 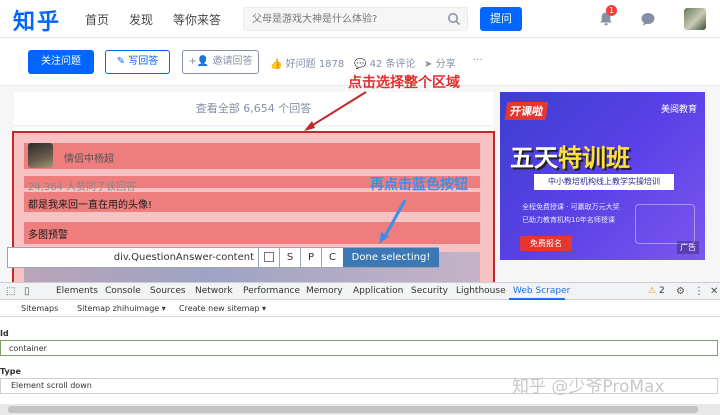 I want to click on comment-icon: 💬, so click(x=360, y=64).